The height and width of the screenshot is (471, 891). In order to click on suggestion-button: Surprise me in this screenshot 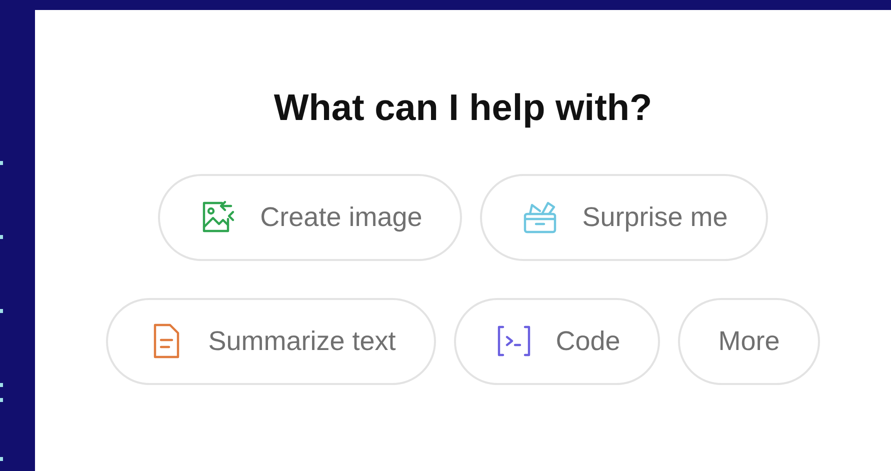, I will do `click(624, 217)`.